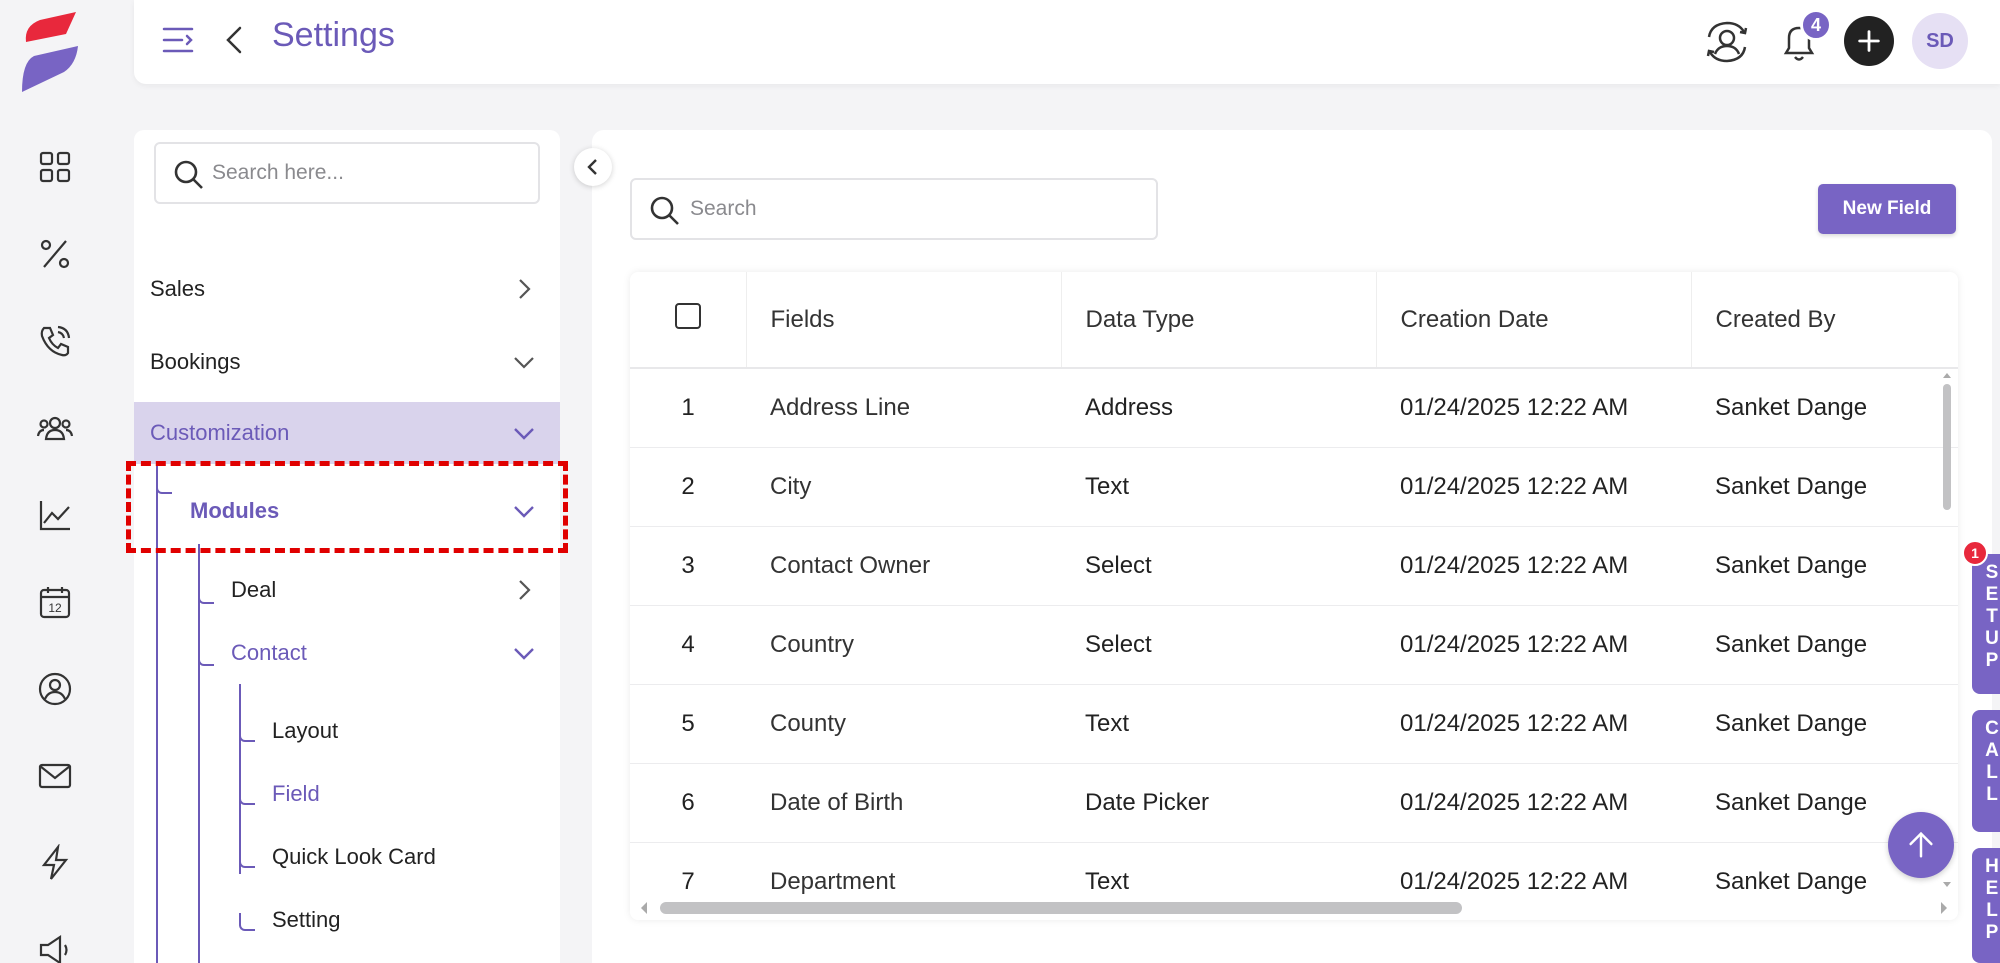 The width and height of the screenshot is (2000, 963). Describe the element at coordinates (1944, 908) in the screenshot. I see `scroll-right-arrow-icon` at that location.